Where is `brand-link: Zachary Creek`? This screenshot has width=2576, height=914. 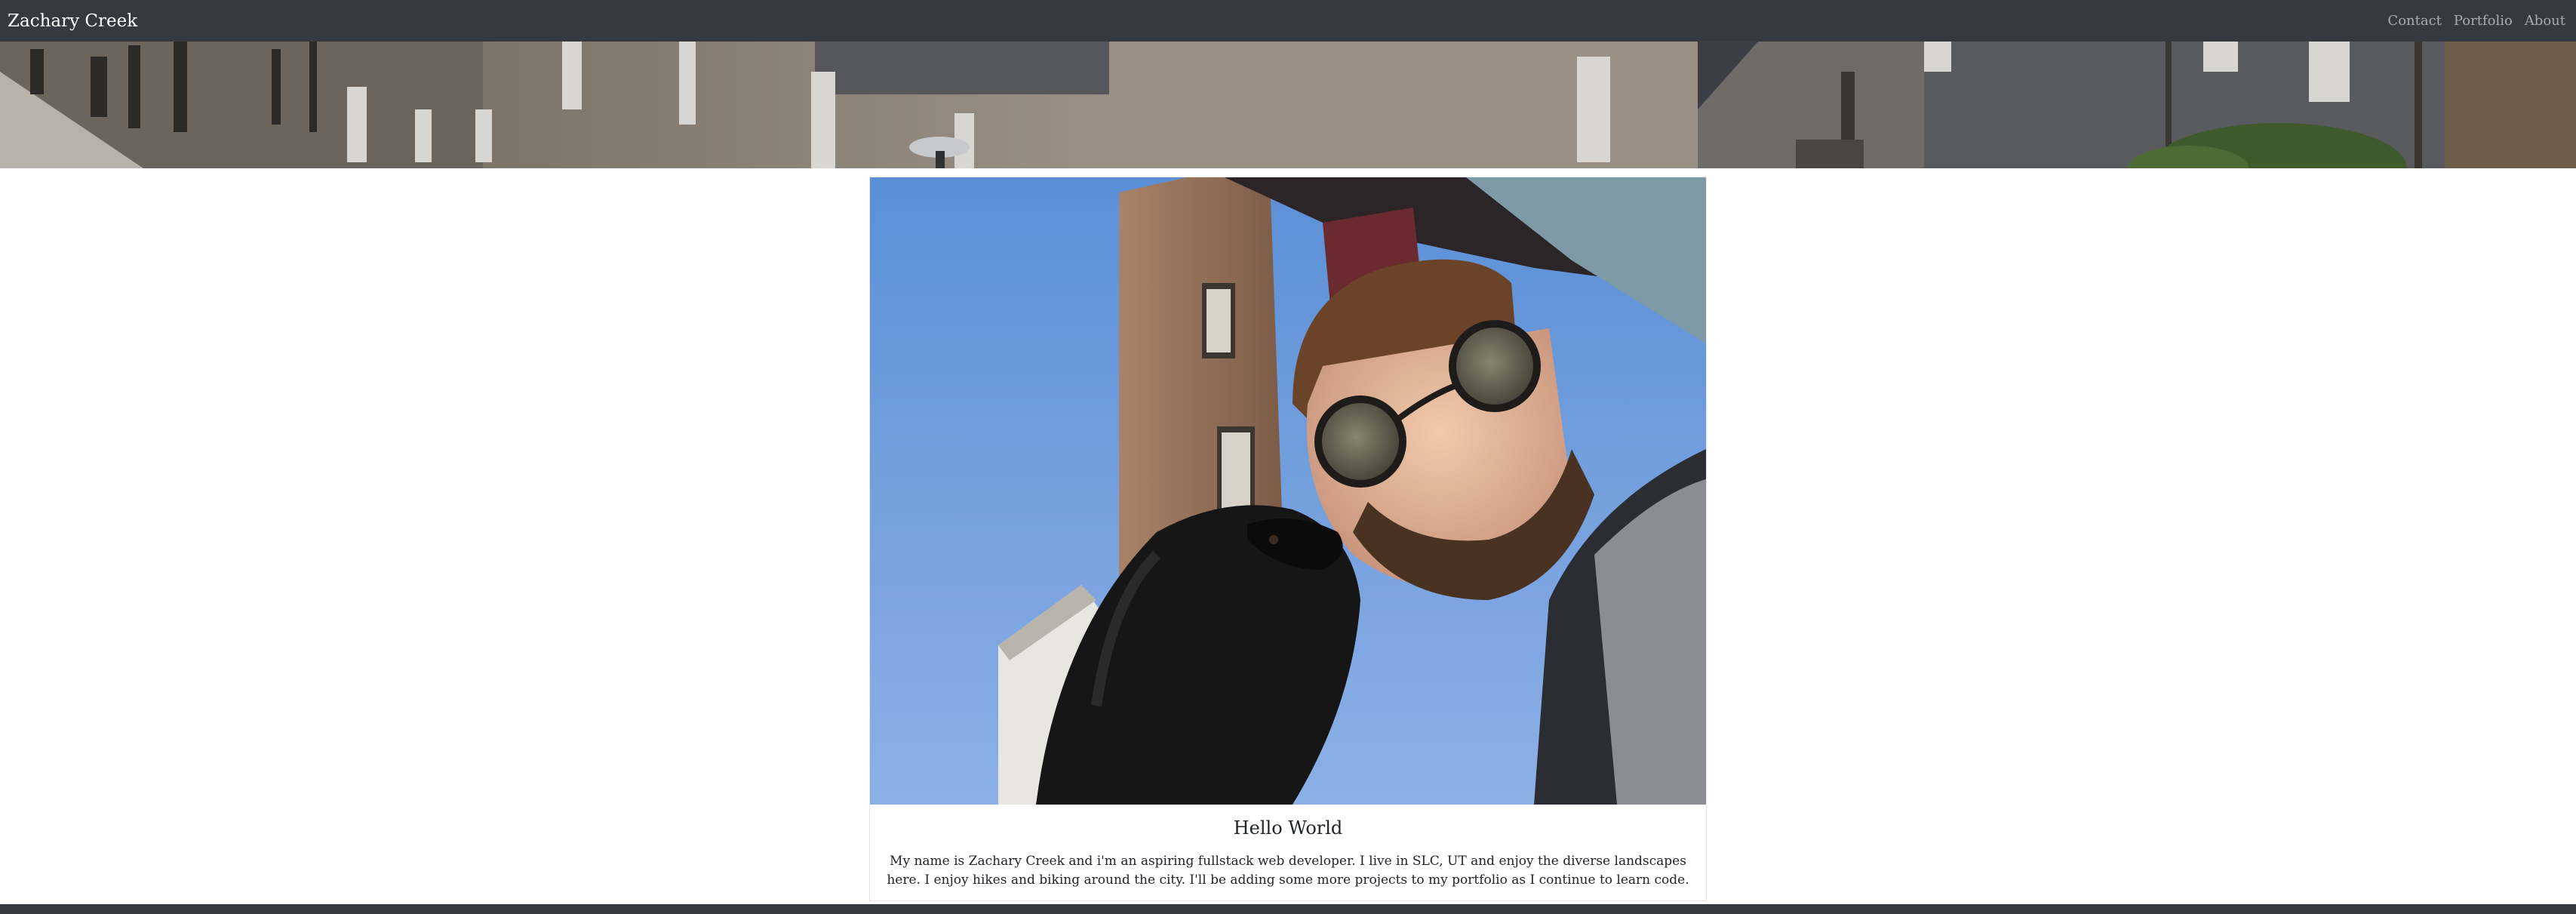
brand-link: Zachary Creek is located at coordinates (72, 21).